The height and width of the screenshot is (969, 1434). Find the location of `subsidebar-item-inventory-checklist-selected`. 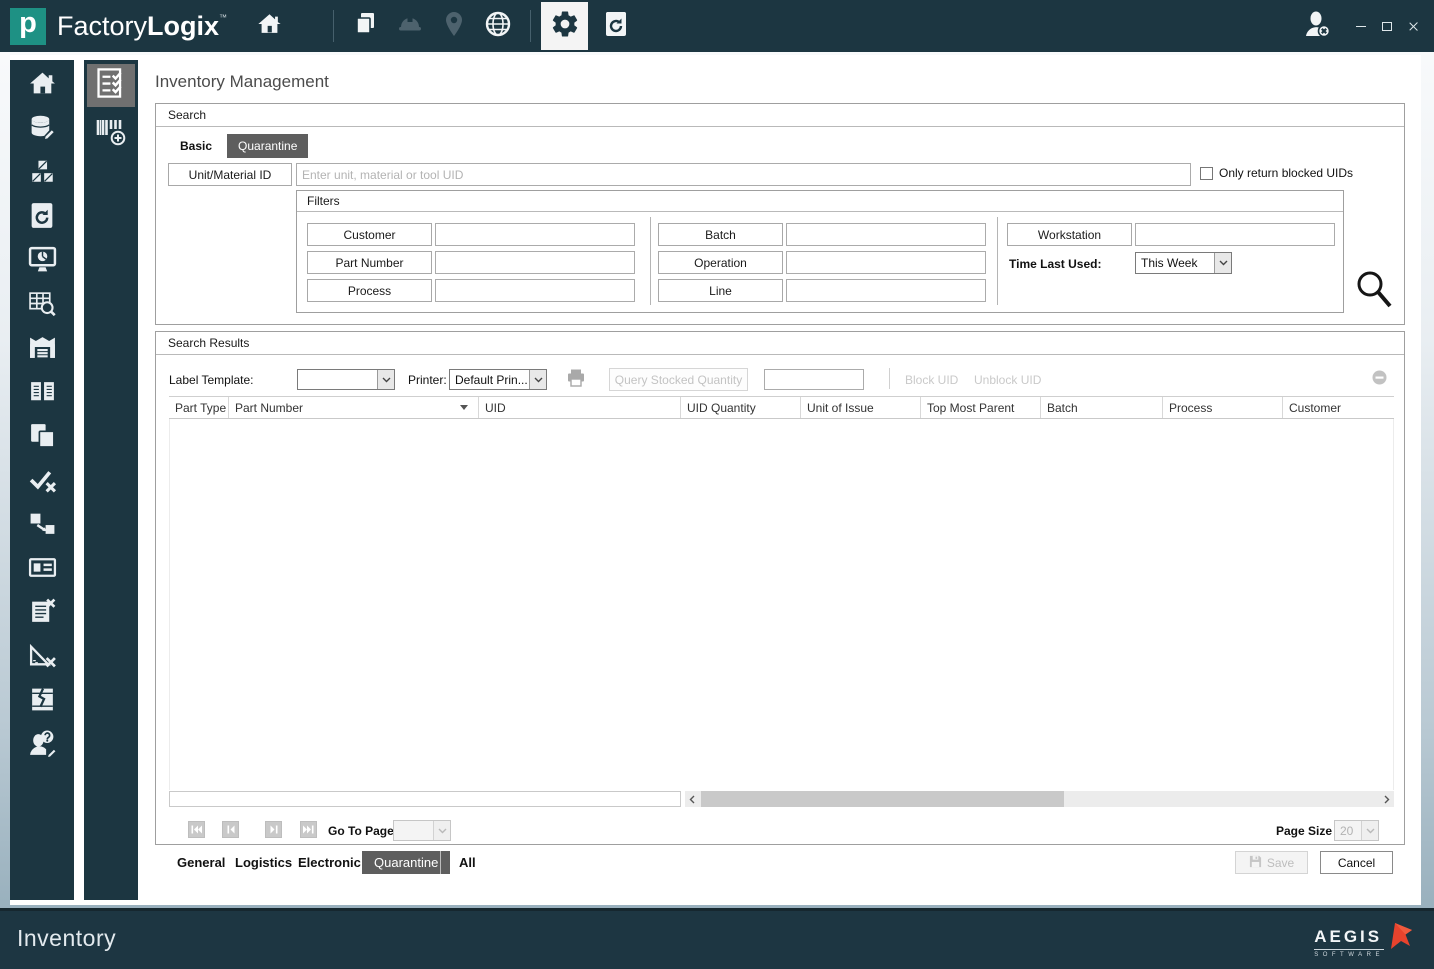

subsidebar-item-inventory-checklist-selected is located at coordinates (111, 85).